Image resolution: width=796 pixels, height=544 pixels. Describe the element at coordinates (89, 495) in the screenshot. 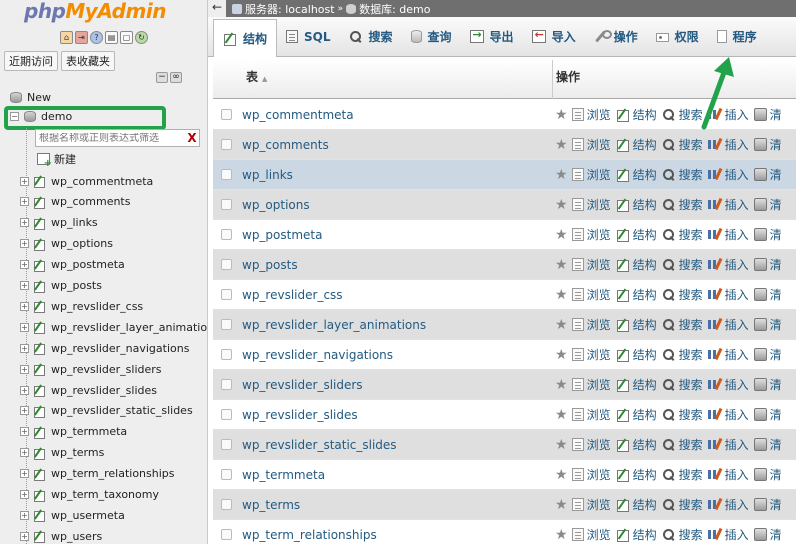

I see `tree-item-table: + wp_term_taxonomy` at that location.